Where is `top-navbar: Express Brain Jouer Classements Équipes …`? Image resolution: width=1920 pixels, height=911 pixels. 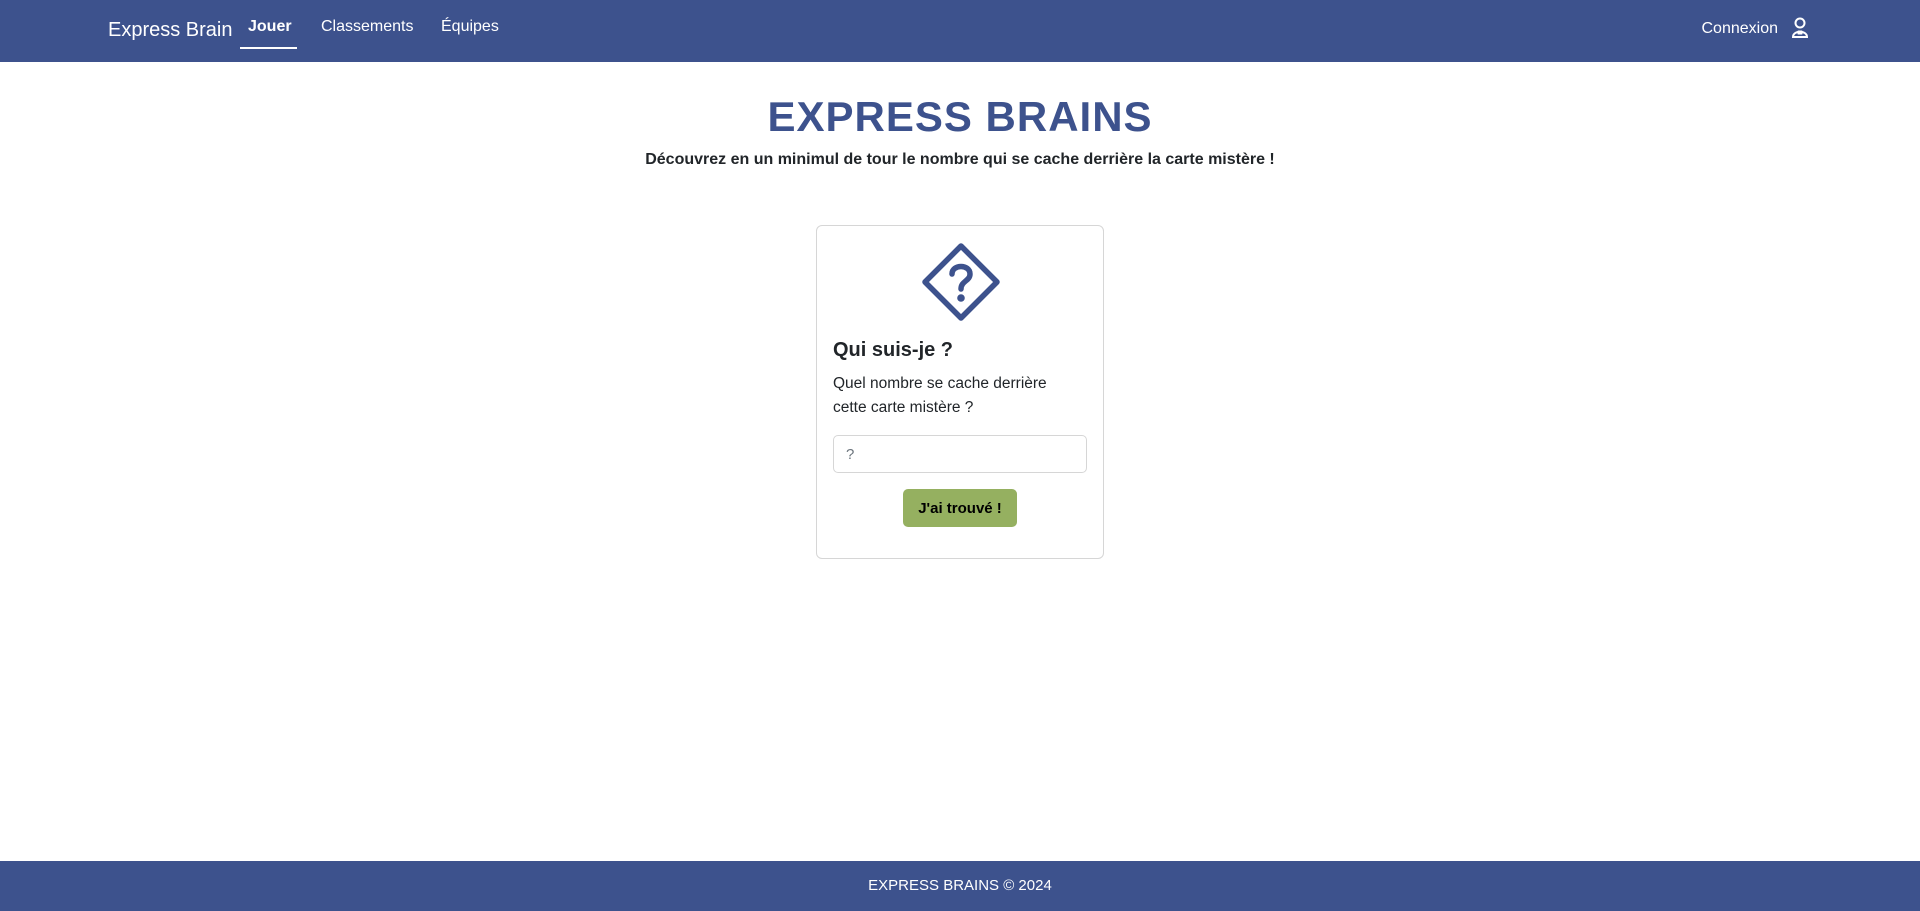
top-navbar: Express Brain Jouer Classements Équipes … is located at coordinates (960, 31).